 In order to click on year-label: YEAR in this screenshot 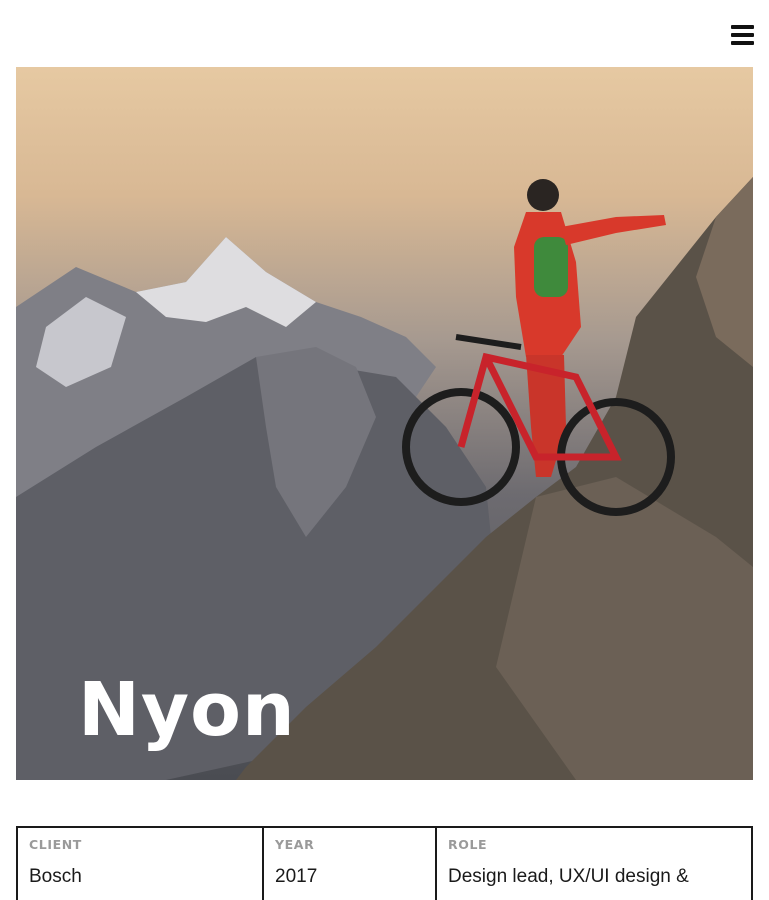, I will do `click(295, 844)`.